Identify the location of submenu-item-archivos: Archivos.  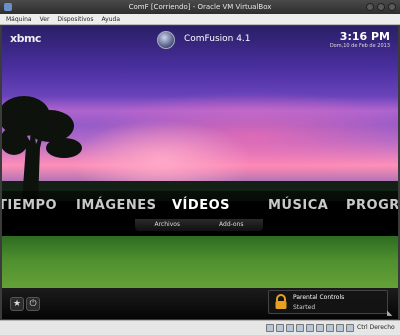
(167, 225).